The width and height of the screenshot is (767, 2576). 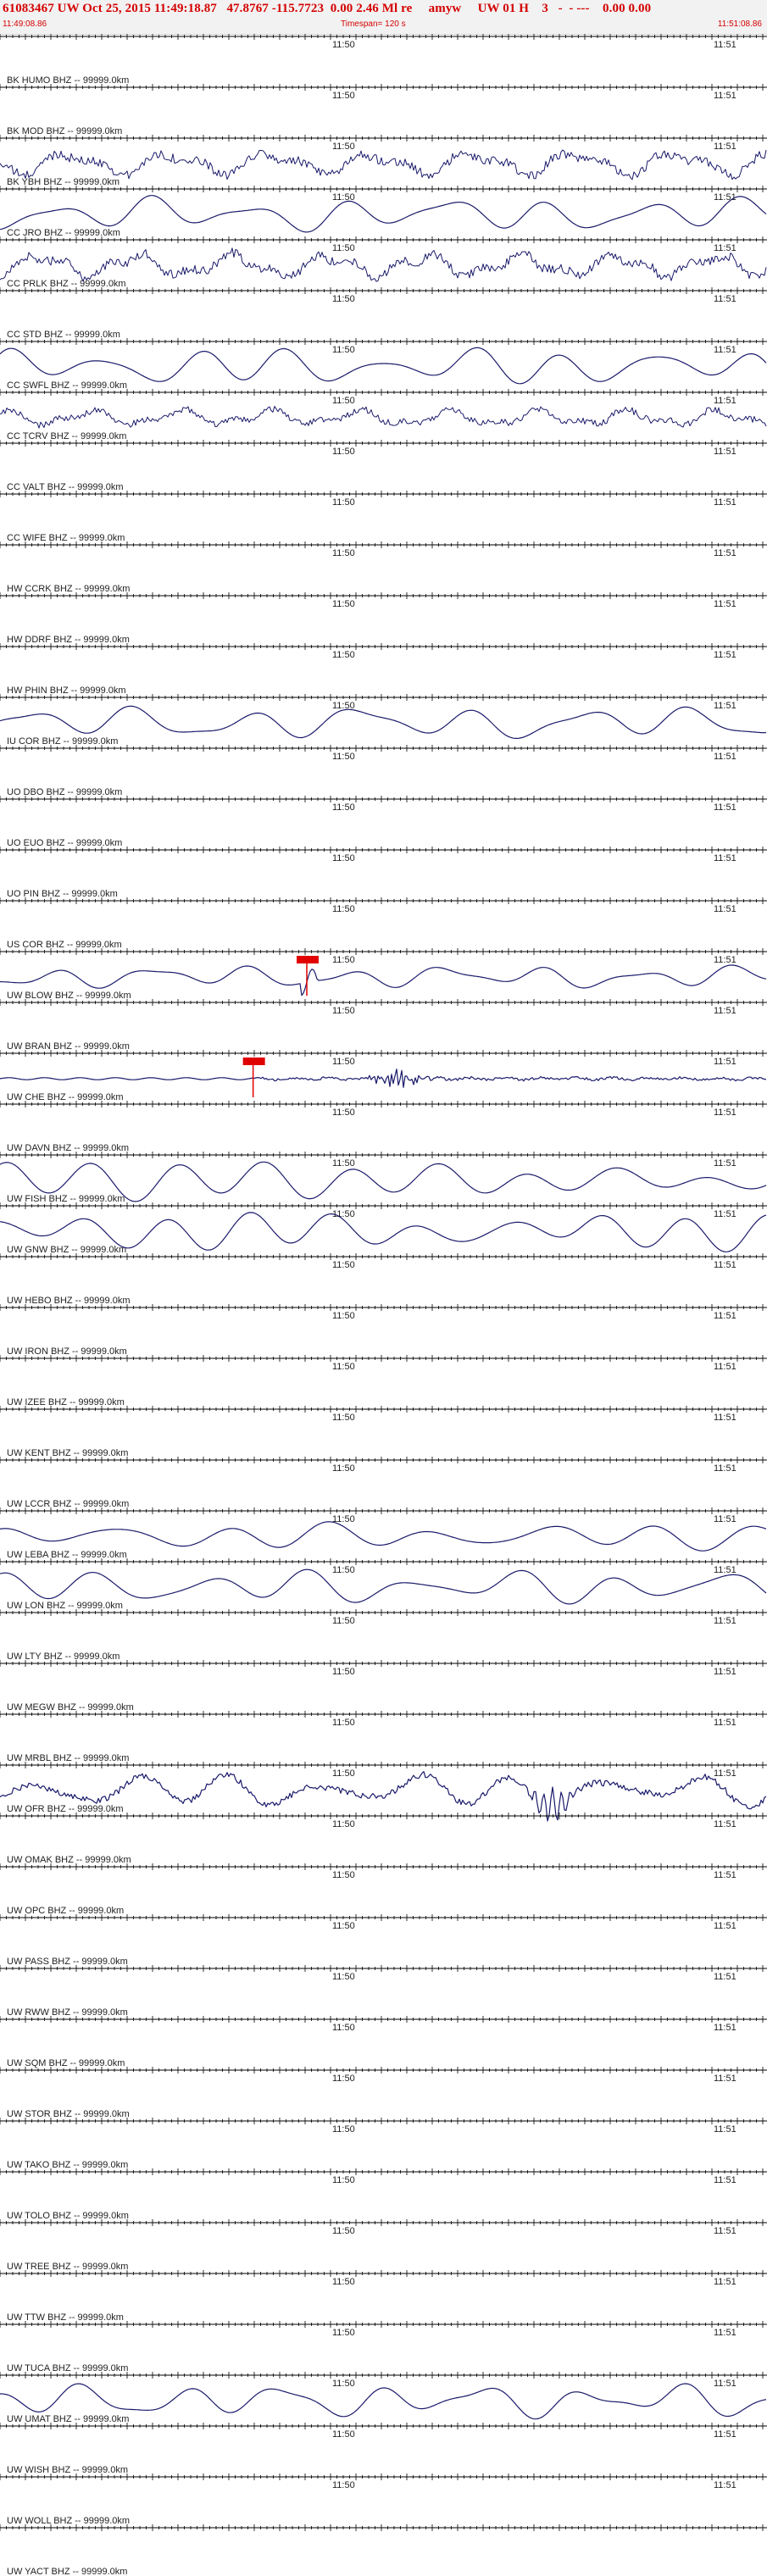 I want to click on station-row: 11:50 11:51 HW PHIN BHZ -- 99999.0km, so click(x=383, y=669).